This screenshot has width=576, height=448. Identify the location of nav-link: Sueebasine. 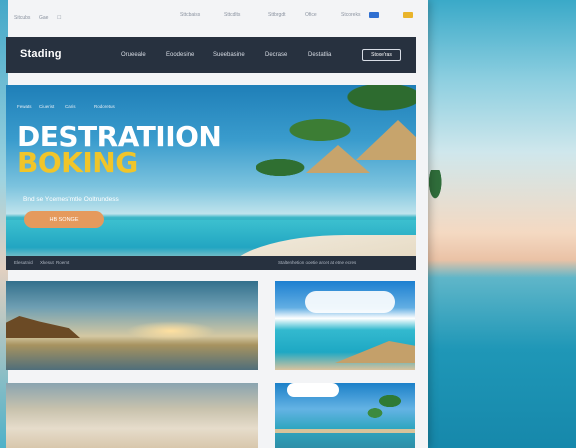
(229, 55).